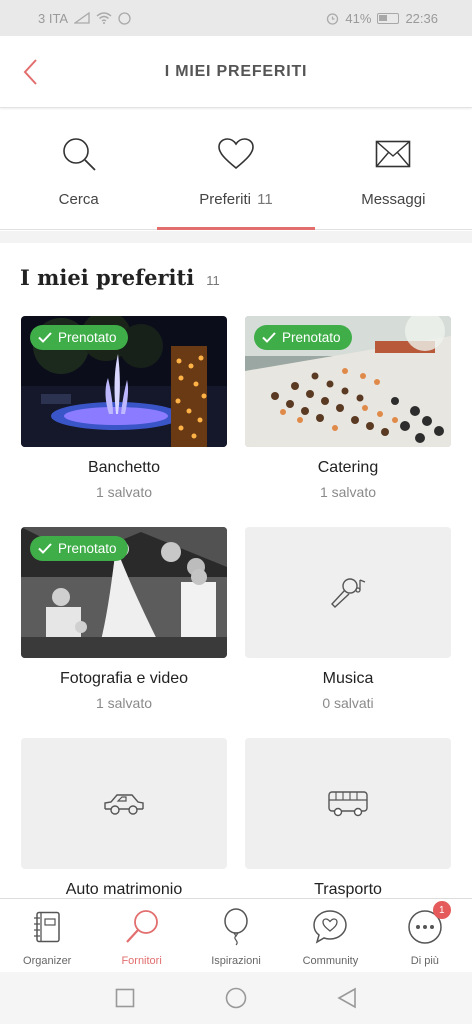 The width and height of the screenshot is (472, 1024). I want to click on tab-preferiti: Preferiti 11, so click(236, 170).